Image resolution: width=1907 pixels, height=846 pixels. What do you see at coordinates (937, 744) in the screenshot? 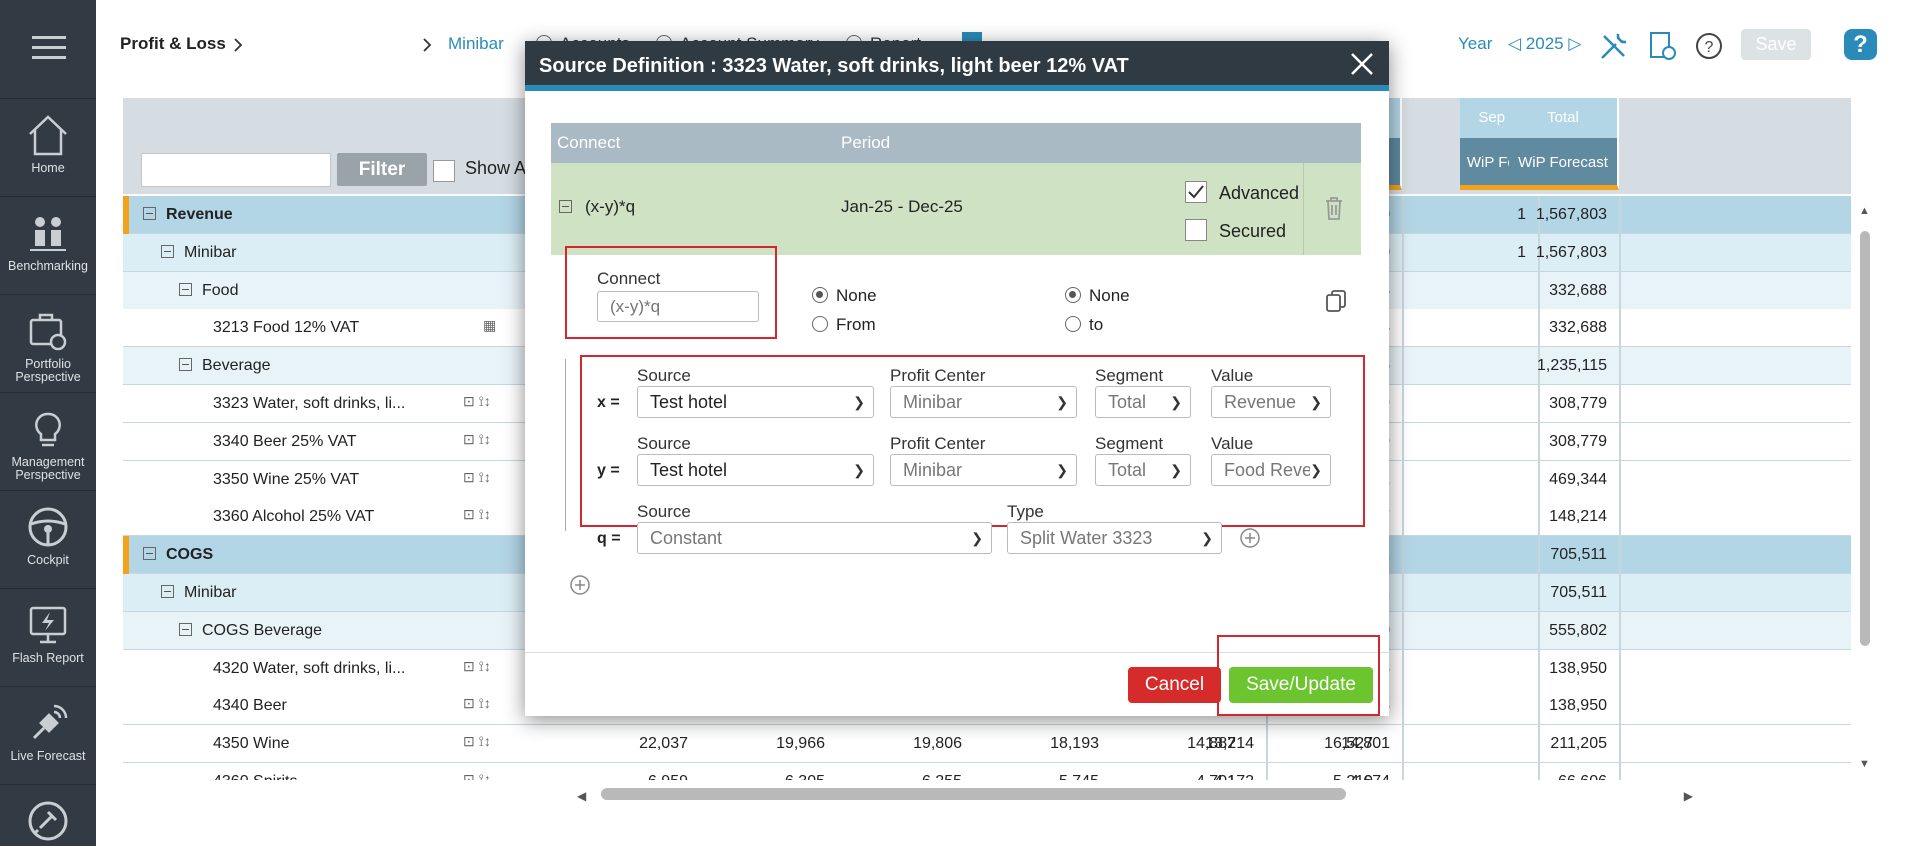
I see `cell-value: 19,806` at bounding box center [937, 744].